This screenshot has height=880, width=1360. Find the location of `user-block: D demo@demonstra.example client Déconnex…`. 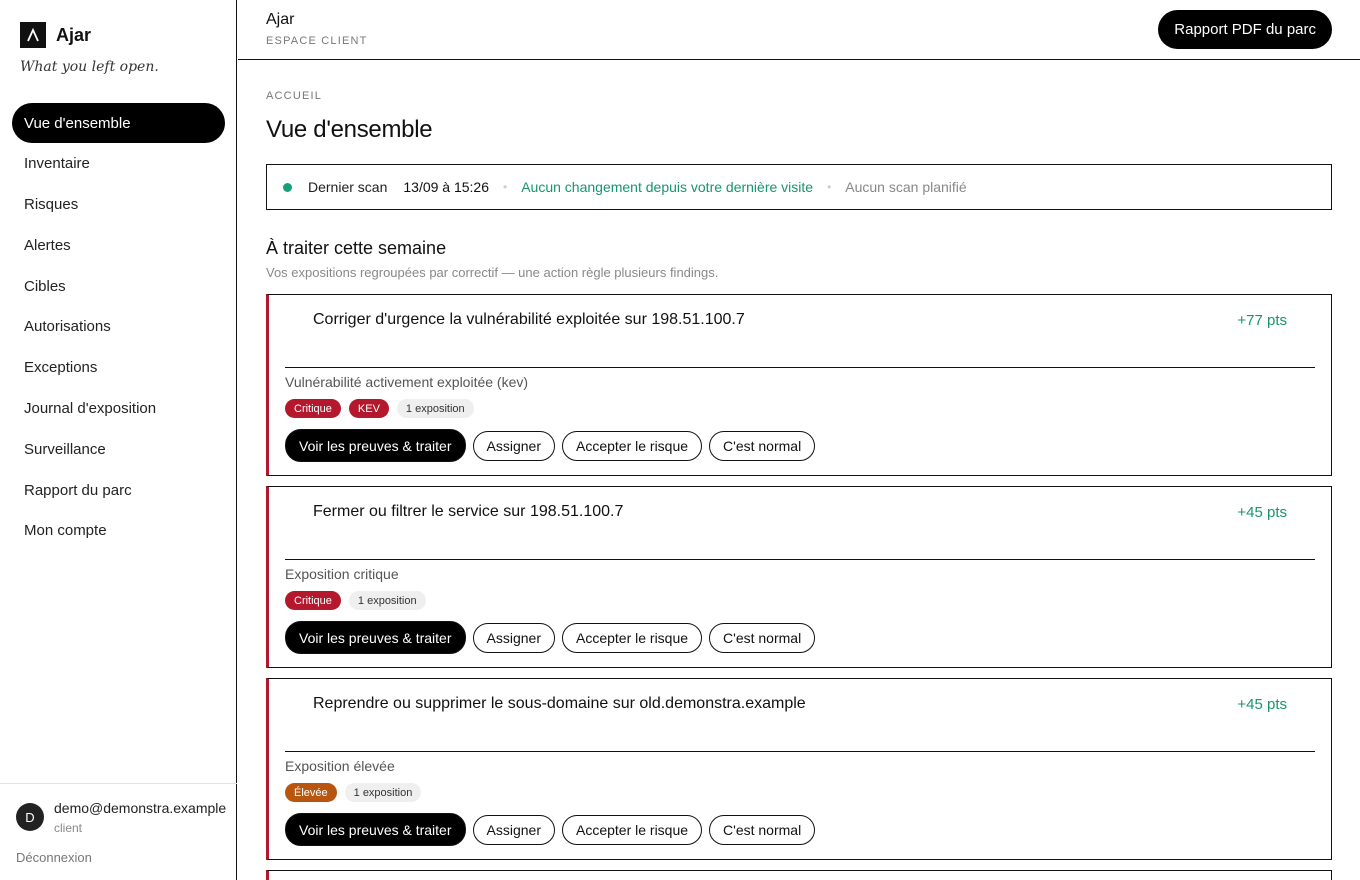

user-block: D demo@demonstra.example client Déconnex… is located at coordinates (118, 831).